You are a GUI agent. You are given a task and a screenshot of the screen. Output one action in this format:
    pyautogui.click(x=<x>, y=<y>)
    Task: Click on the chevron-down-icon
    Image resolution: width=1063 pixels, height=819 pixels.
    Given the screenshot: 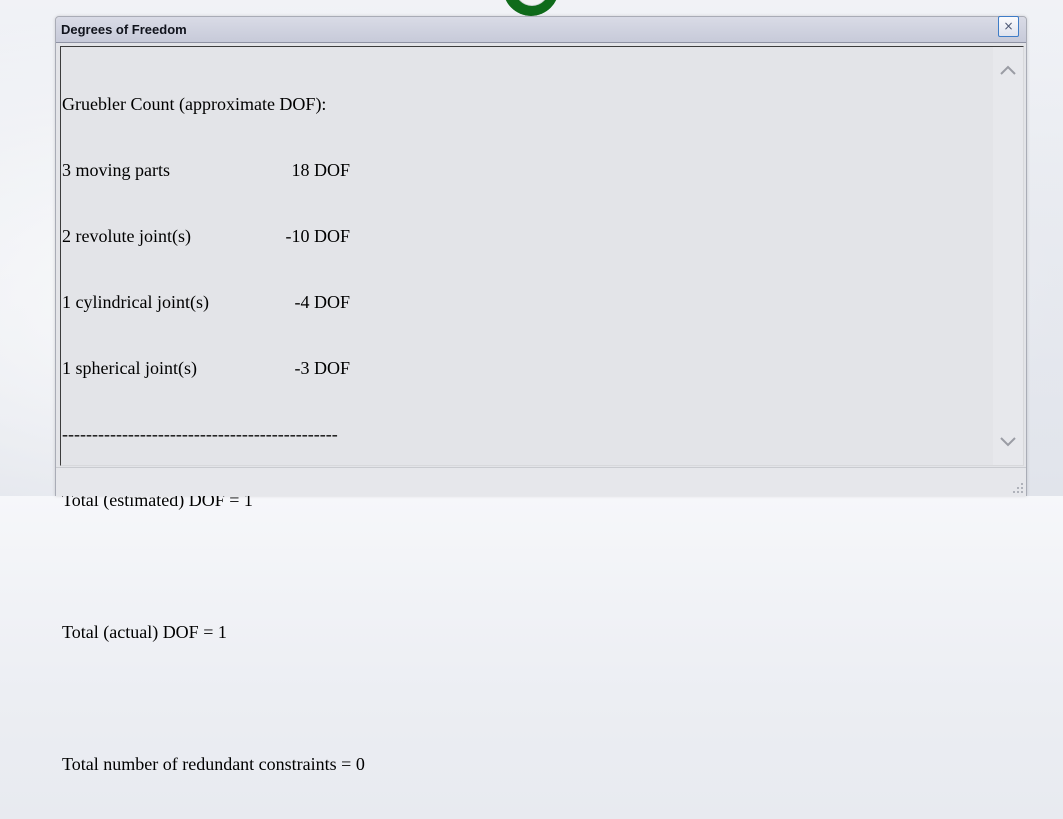 What is the action you would take?
    pyautogui.click(x=1008, y=442)
    